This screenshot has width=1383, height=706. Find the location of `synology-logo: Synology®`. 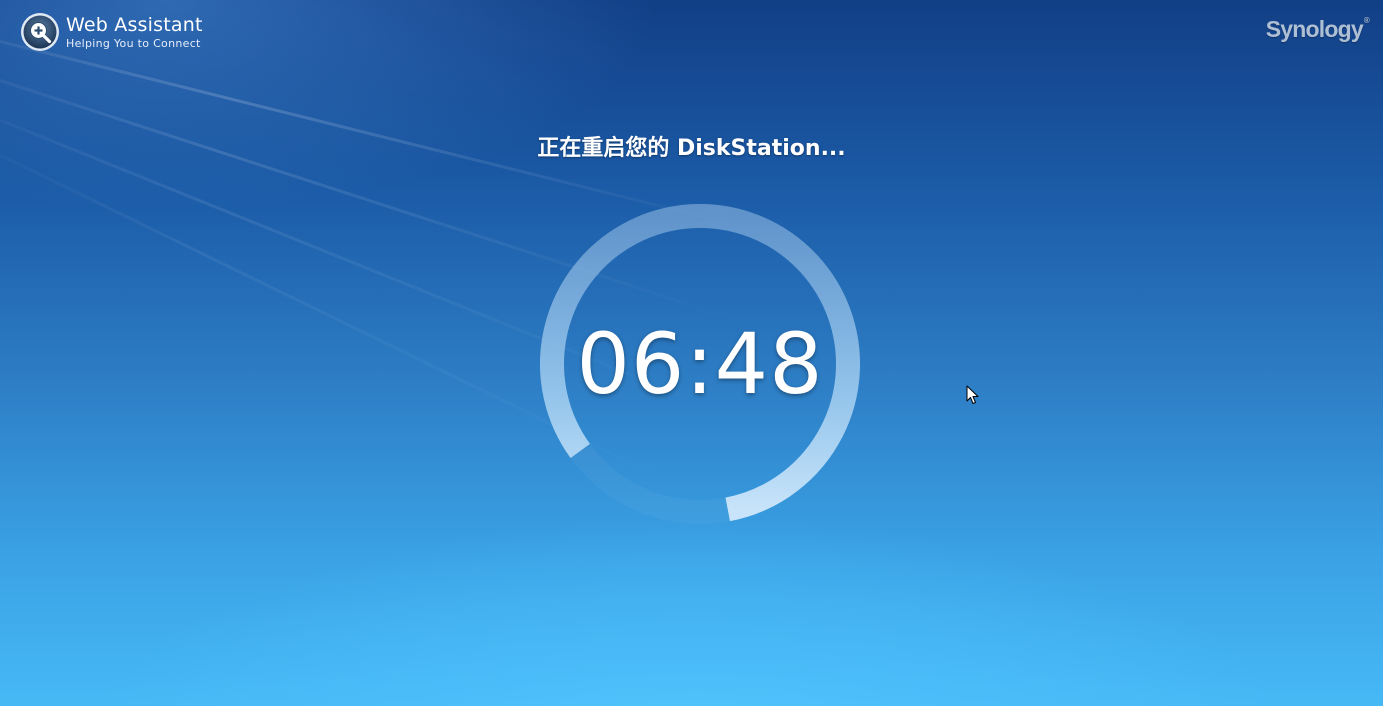

synology-logo: Synology® is located at coordinates (1317, 29).